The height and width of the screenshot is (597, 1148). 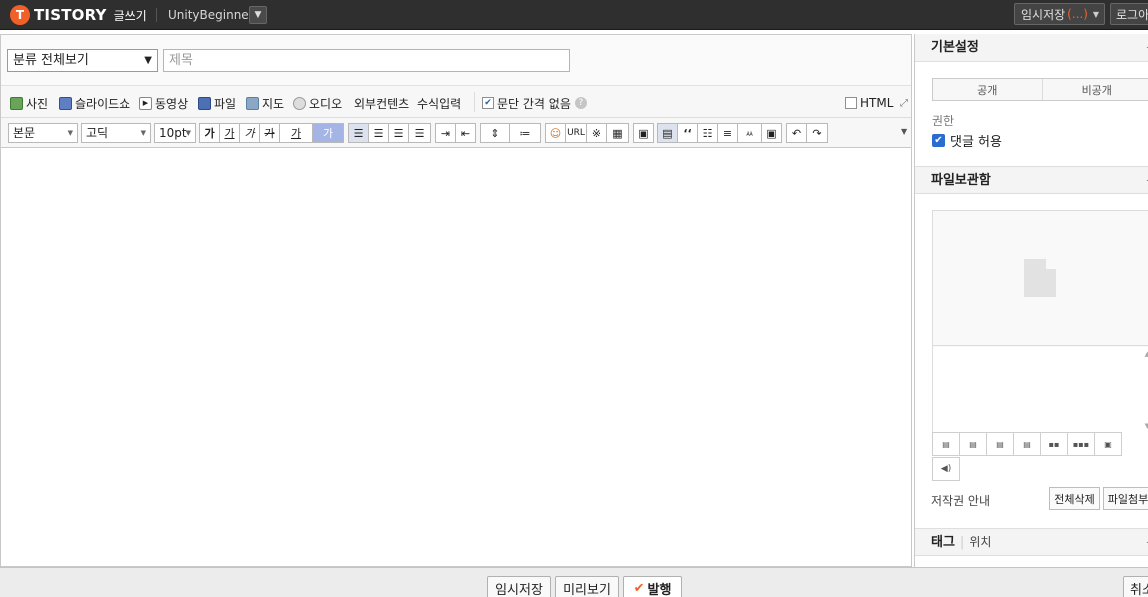 I want to click on two-column-icon: ▪▪, so click(x=1054, y=444).